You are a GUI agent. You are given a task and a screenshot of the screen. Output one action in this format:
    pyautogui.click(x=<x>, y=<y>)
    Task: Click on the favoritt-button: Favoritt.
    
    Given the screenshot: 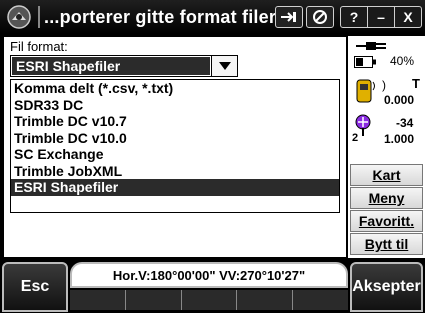 What is the action you would take?
    pyautogui.click(x=386, y=221)
    